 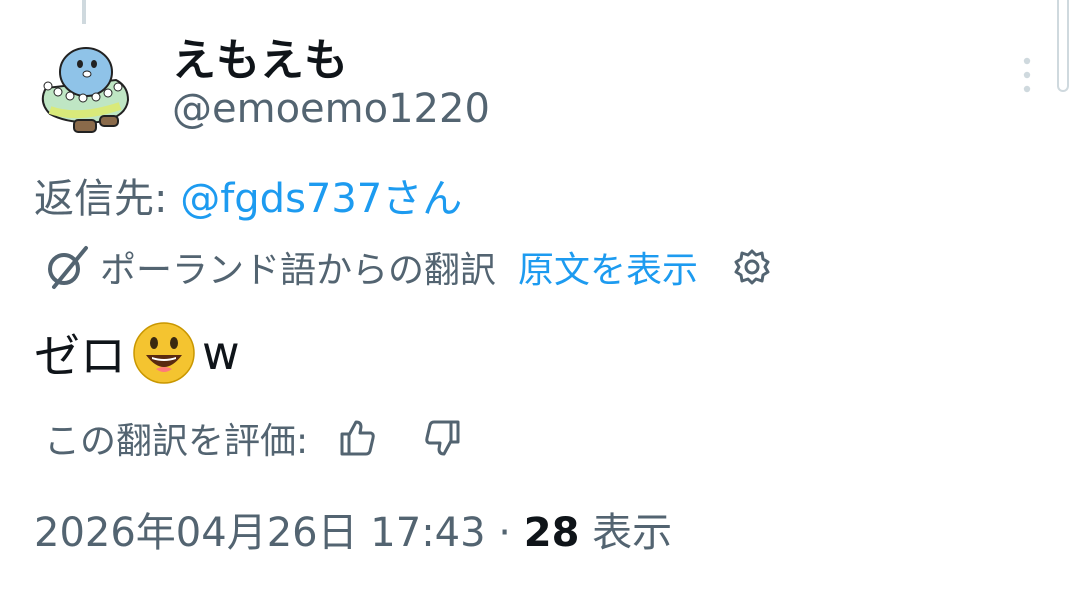 What do you see at coordinates (1027, 75) in the screenshot?
I see `more-options-icon` at bounding box center [1027, 75].